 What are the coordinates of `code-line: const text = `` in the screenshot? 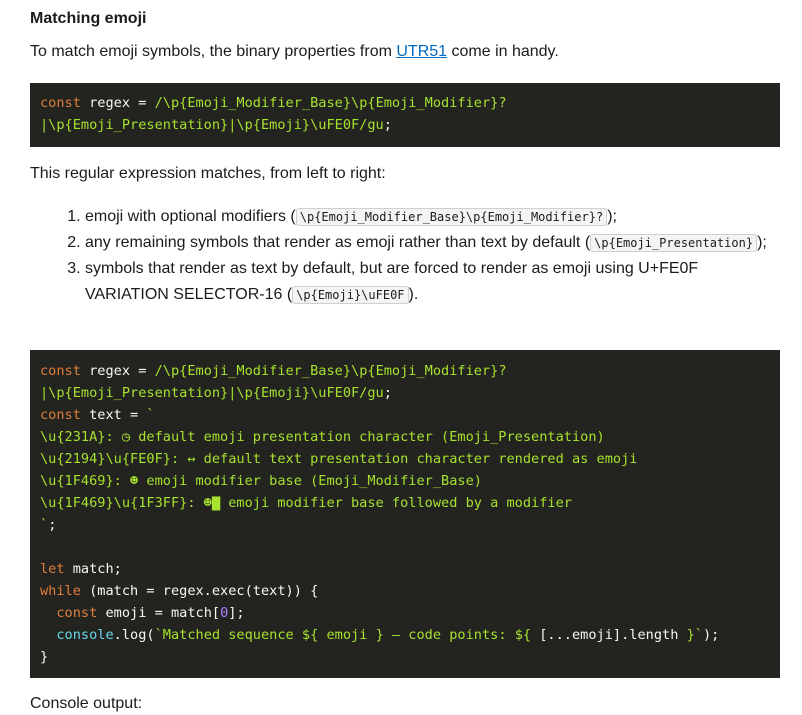 It's located at (97, 415).